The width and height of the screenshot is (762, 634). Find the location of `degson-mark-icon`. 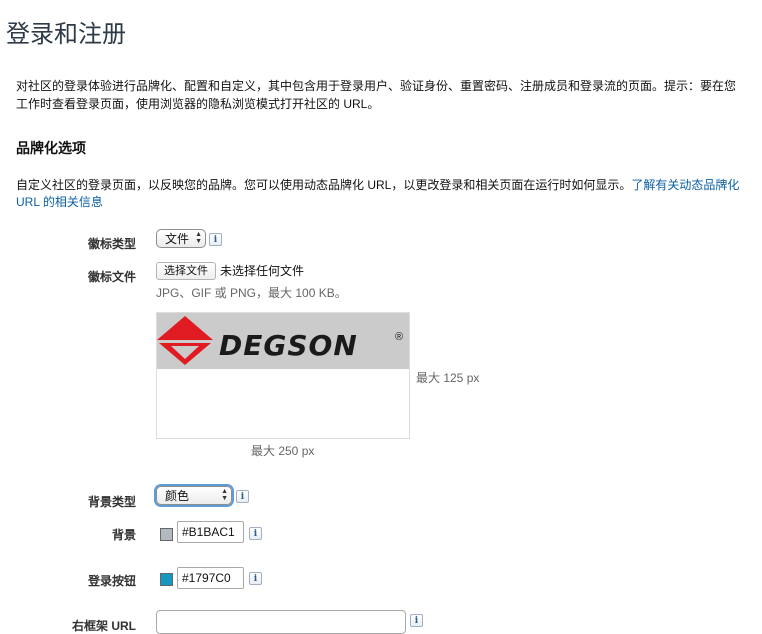

degson-mark-icon is located at coordinates (185, 340).